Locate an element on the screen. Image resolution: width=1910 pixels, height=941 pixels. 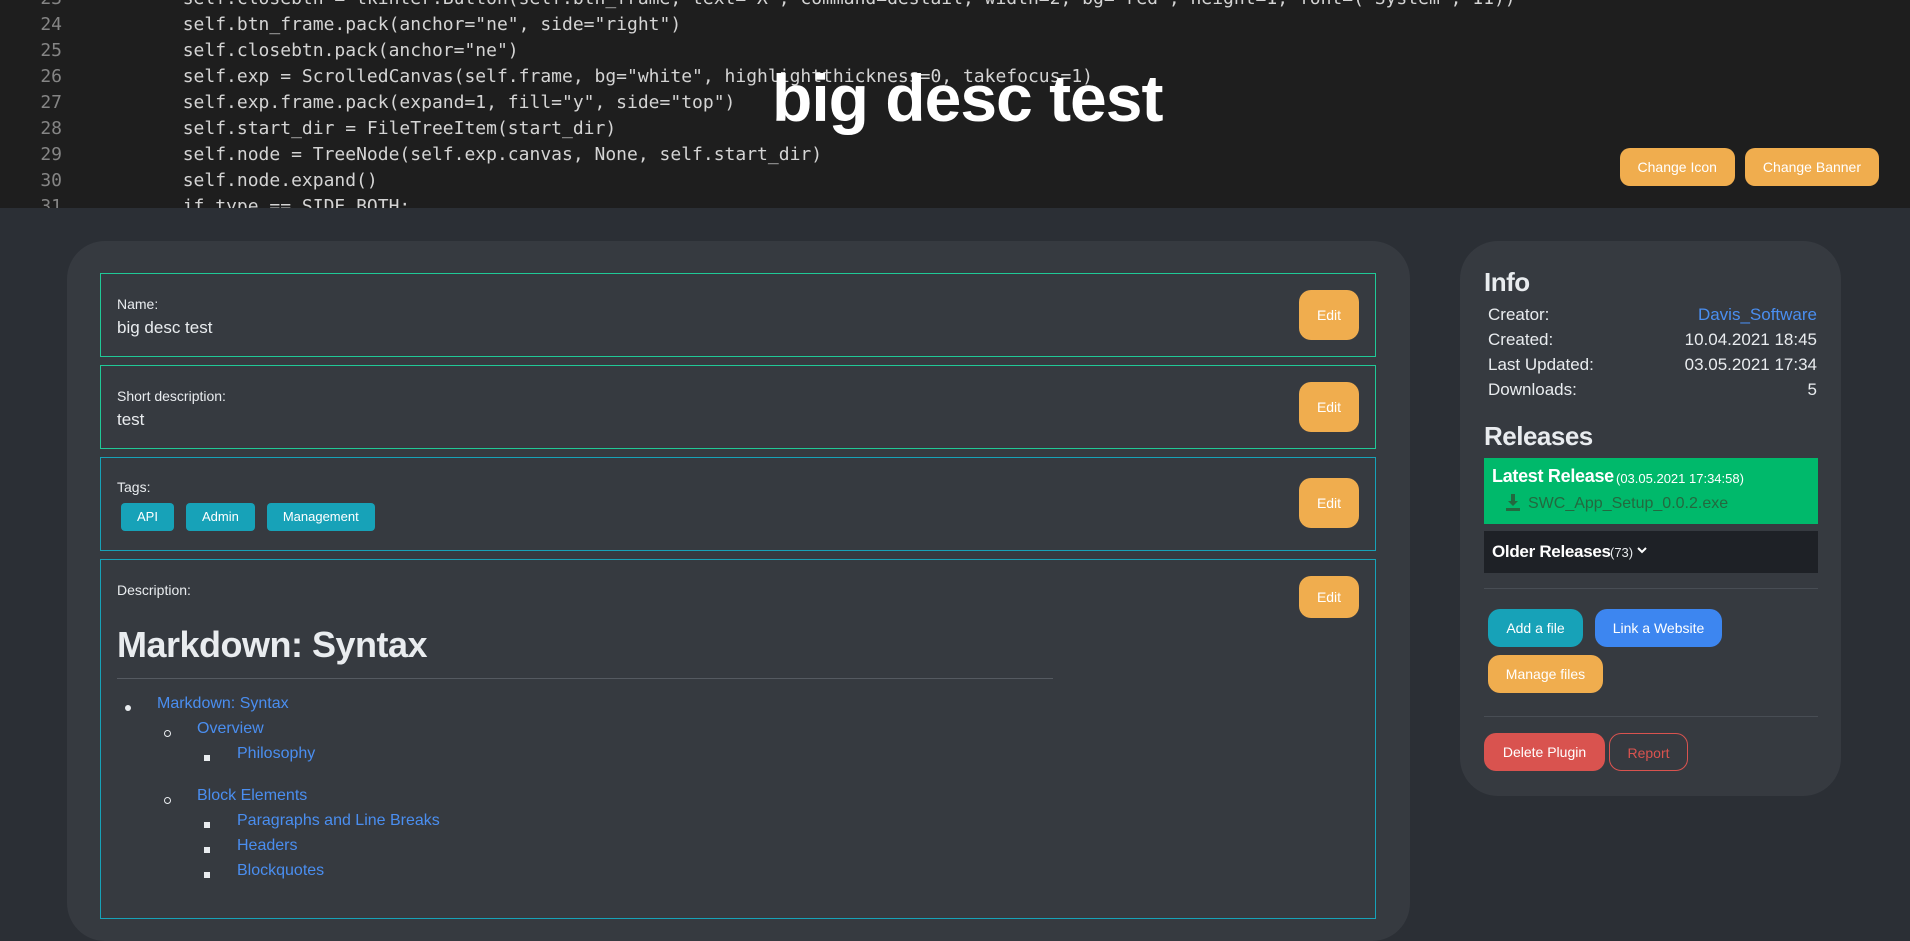
short-description-label: Short description: is located at coordinates (171, 396).